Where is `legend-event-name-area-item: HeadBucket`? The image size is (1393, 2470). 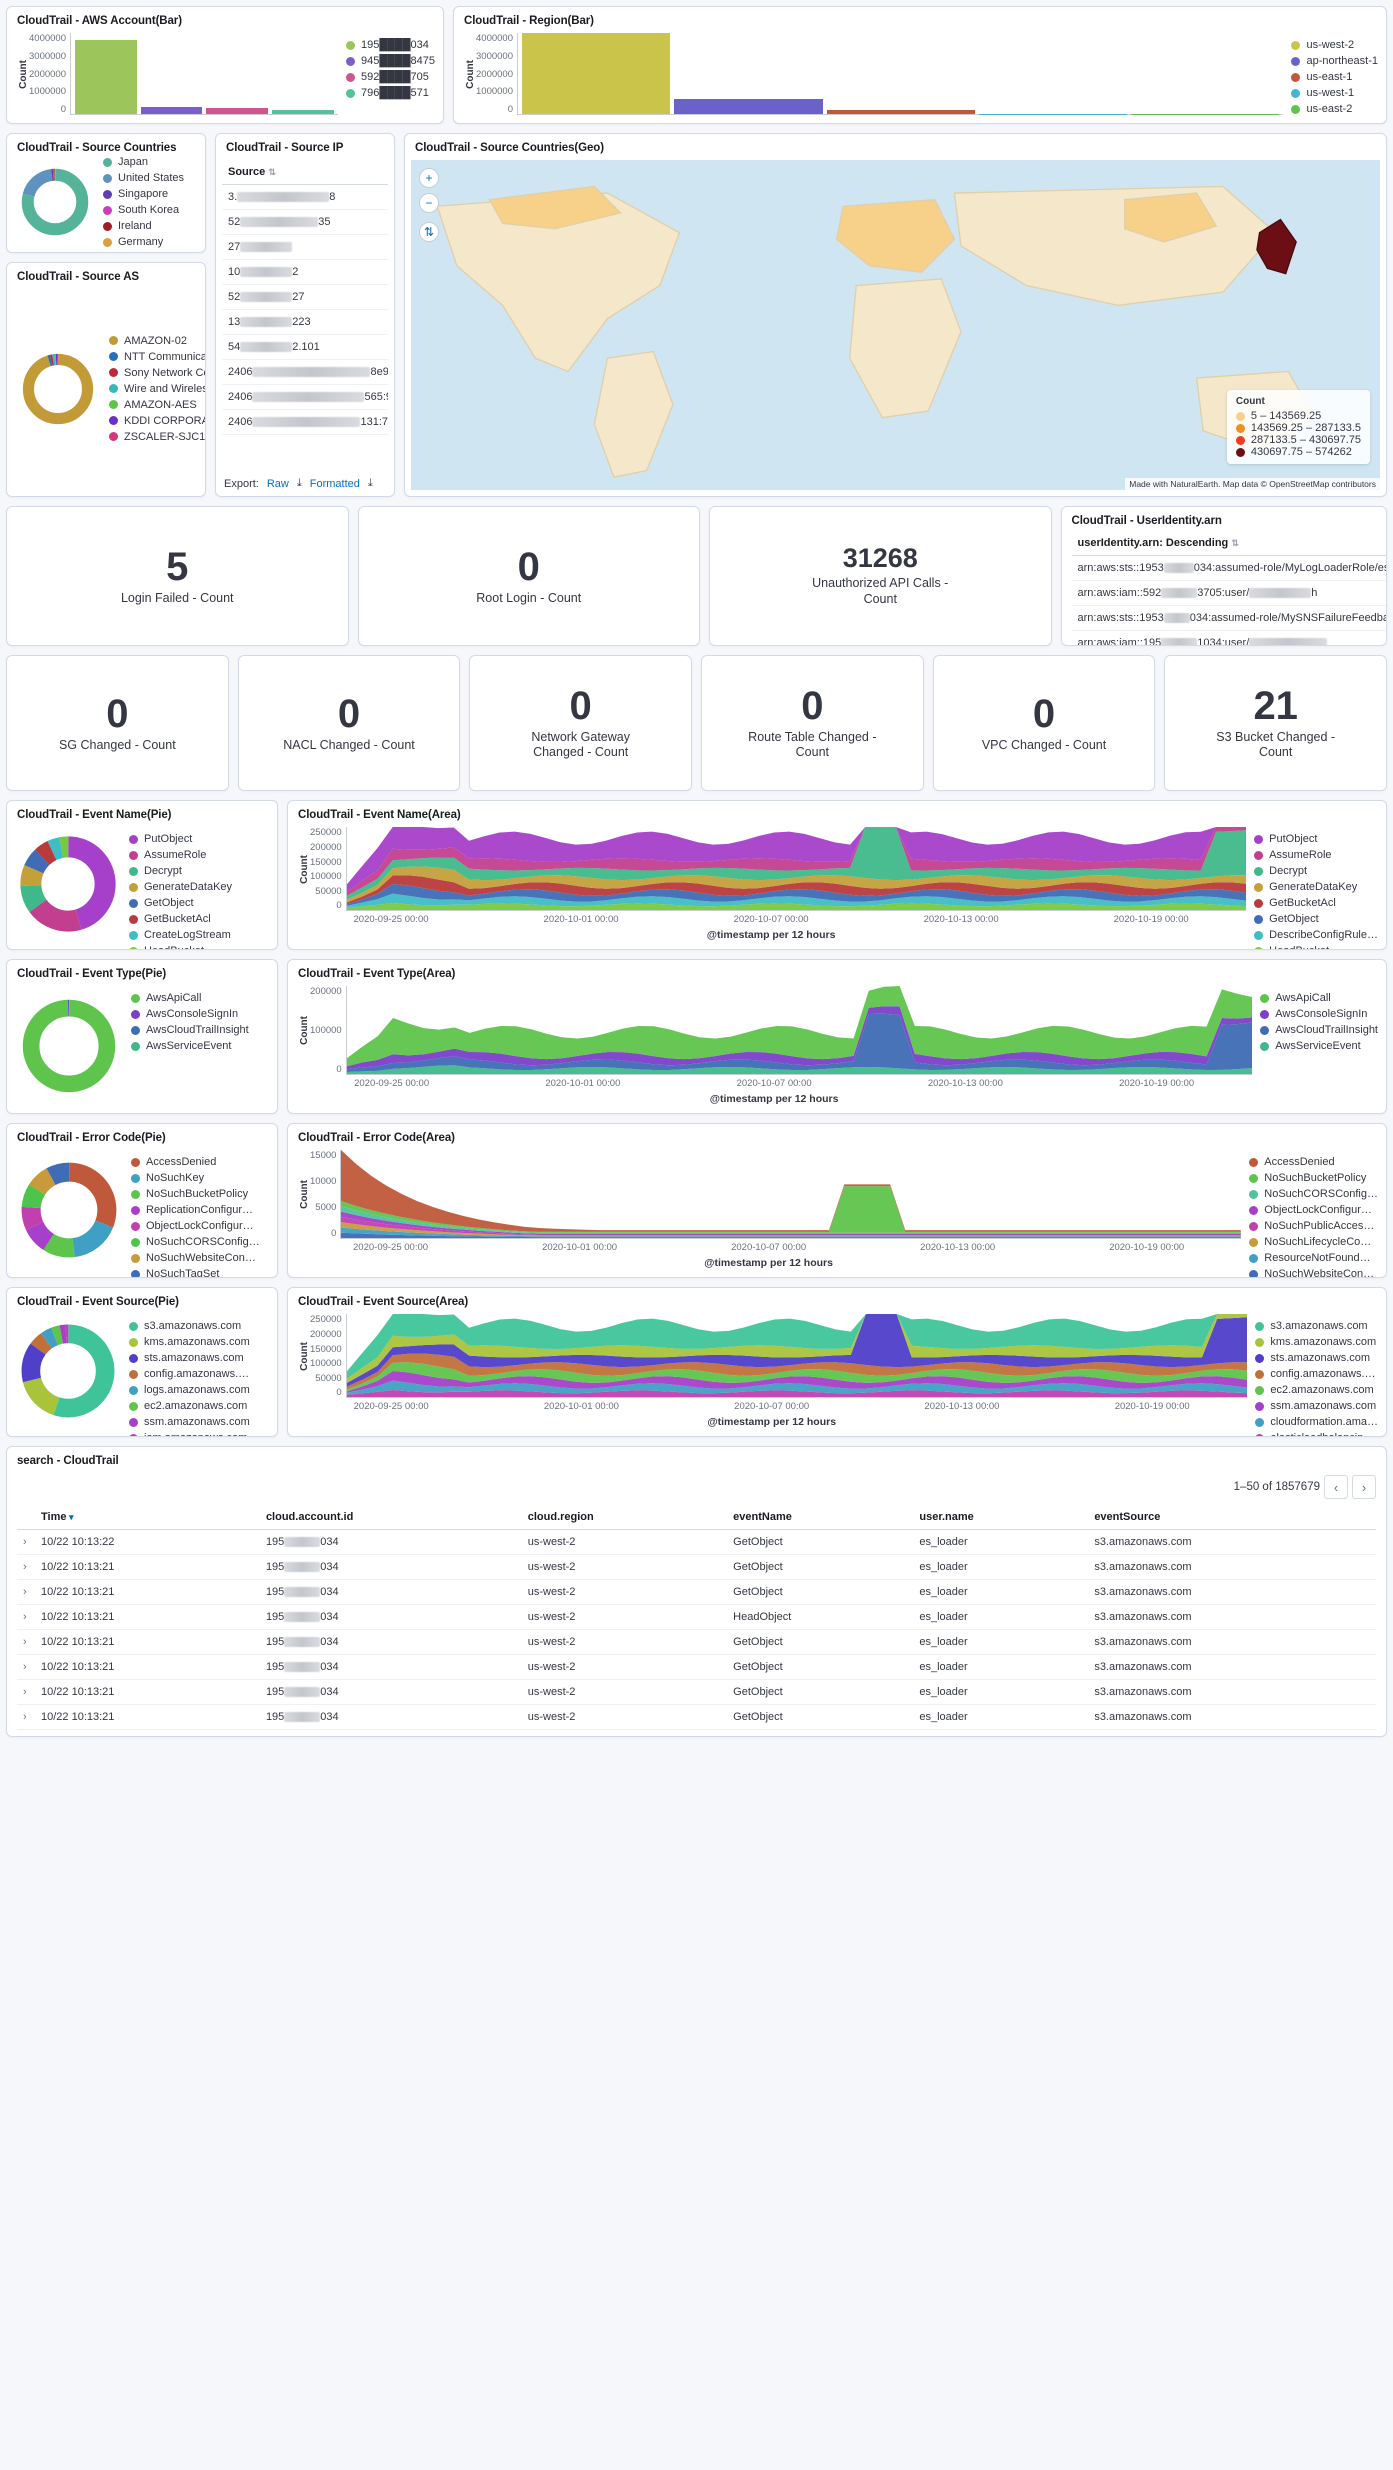
legend-event-name-area-item: HeadBucket is located at coordinates (1316, 947).